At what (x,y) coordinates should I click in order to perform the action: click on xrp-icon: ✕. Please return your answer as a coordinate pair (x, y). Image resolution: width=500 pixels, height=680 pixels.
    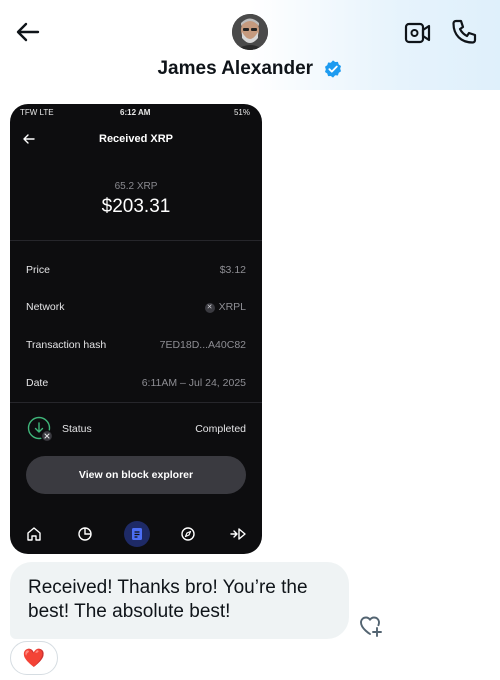
    Looking at the image, I should click on (209, 308).